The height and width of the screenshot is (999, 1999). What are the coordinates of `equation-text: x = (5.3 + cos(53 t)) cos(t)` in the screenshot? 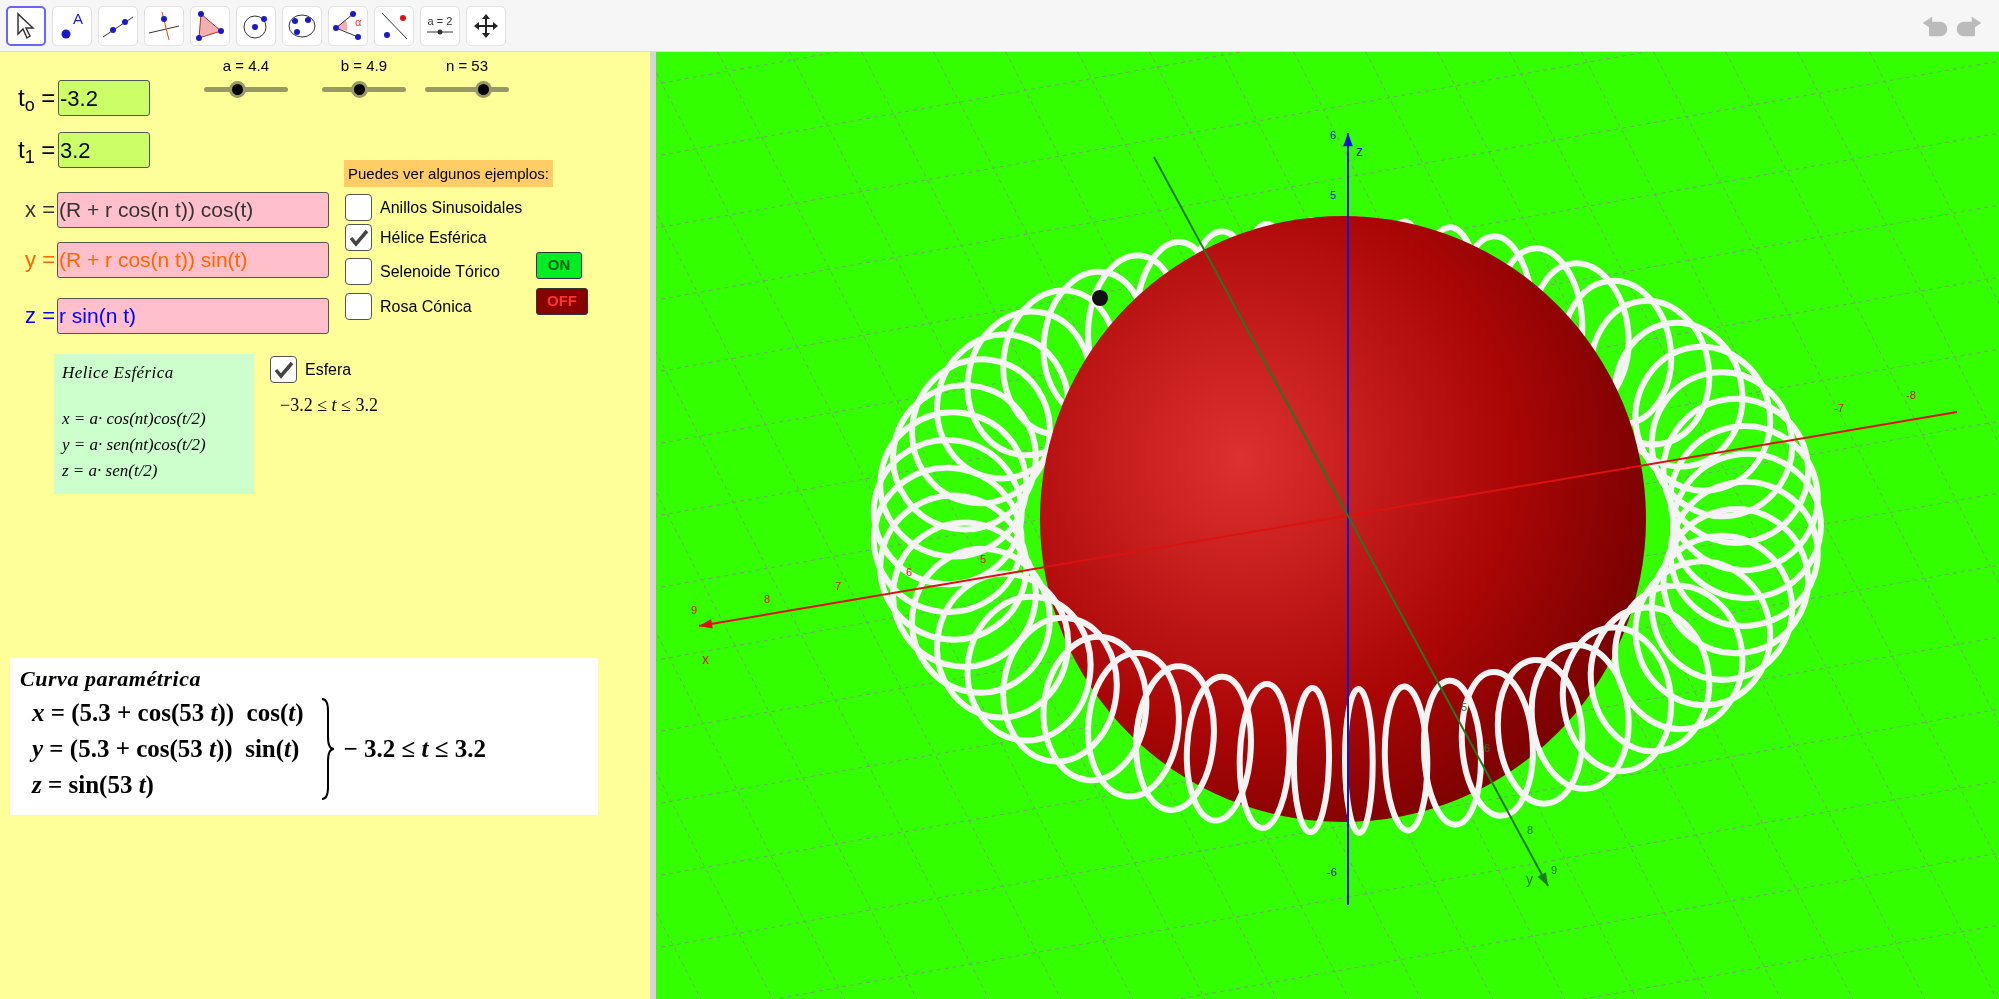 It's located at (168, 713).